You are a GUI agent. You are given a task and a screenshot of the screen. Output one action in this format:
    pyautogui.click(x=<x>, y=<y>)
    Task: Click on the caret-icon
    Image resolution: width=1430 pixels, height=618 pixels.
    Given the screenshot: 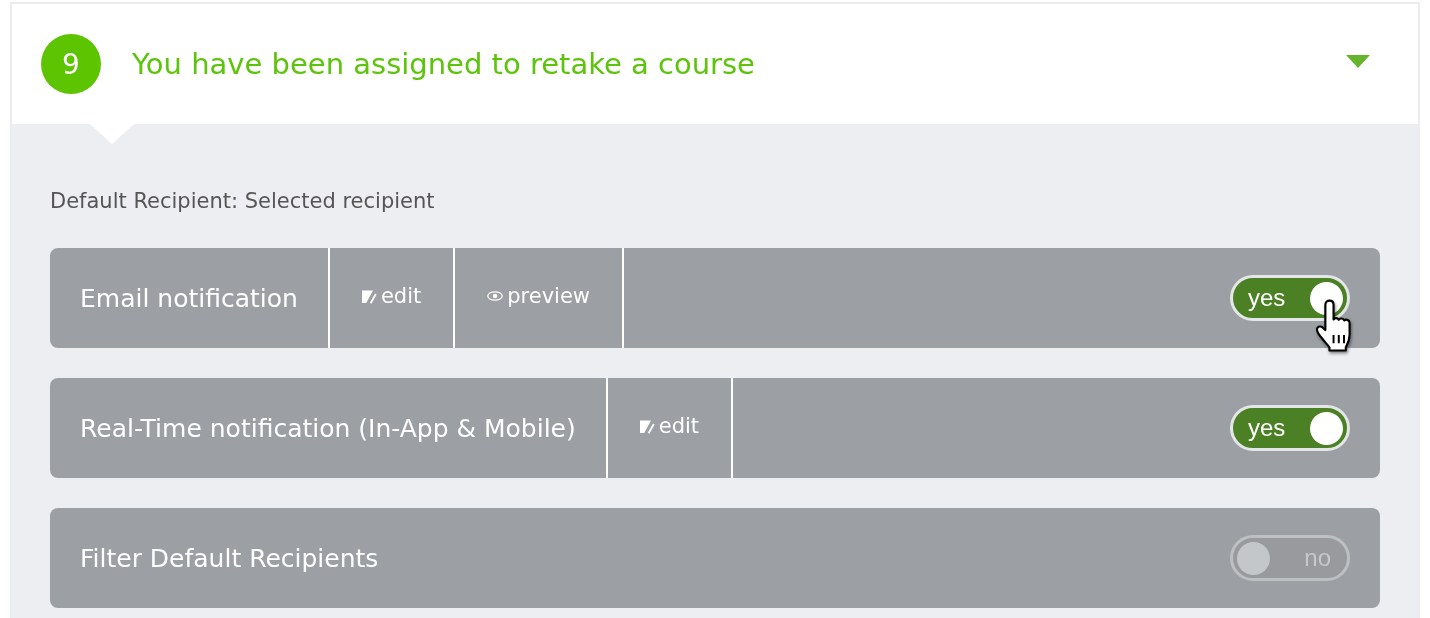 What is the action you would take?
    pyautogui.click(x=1358, y=61)
    